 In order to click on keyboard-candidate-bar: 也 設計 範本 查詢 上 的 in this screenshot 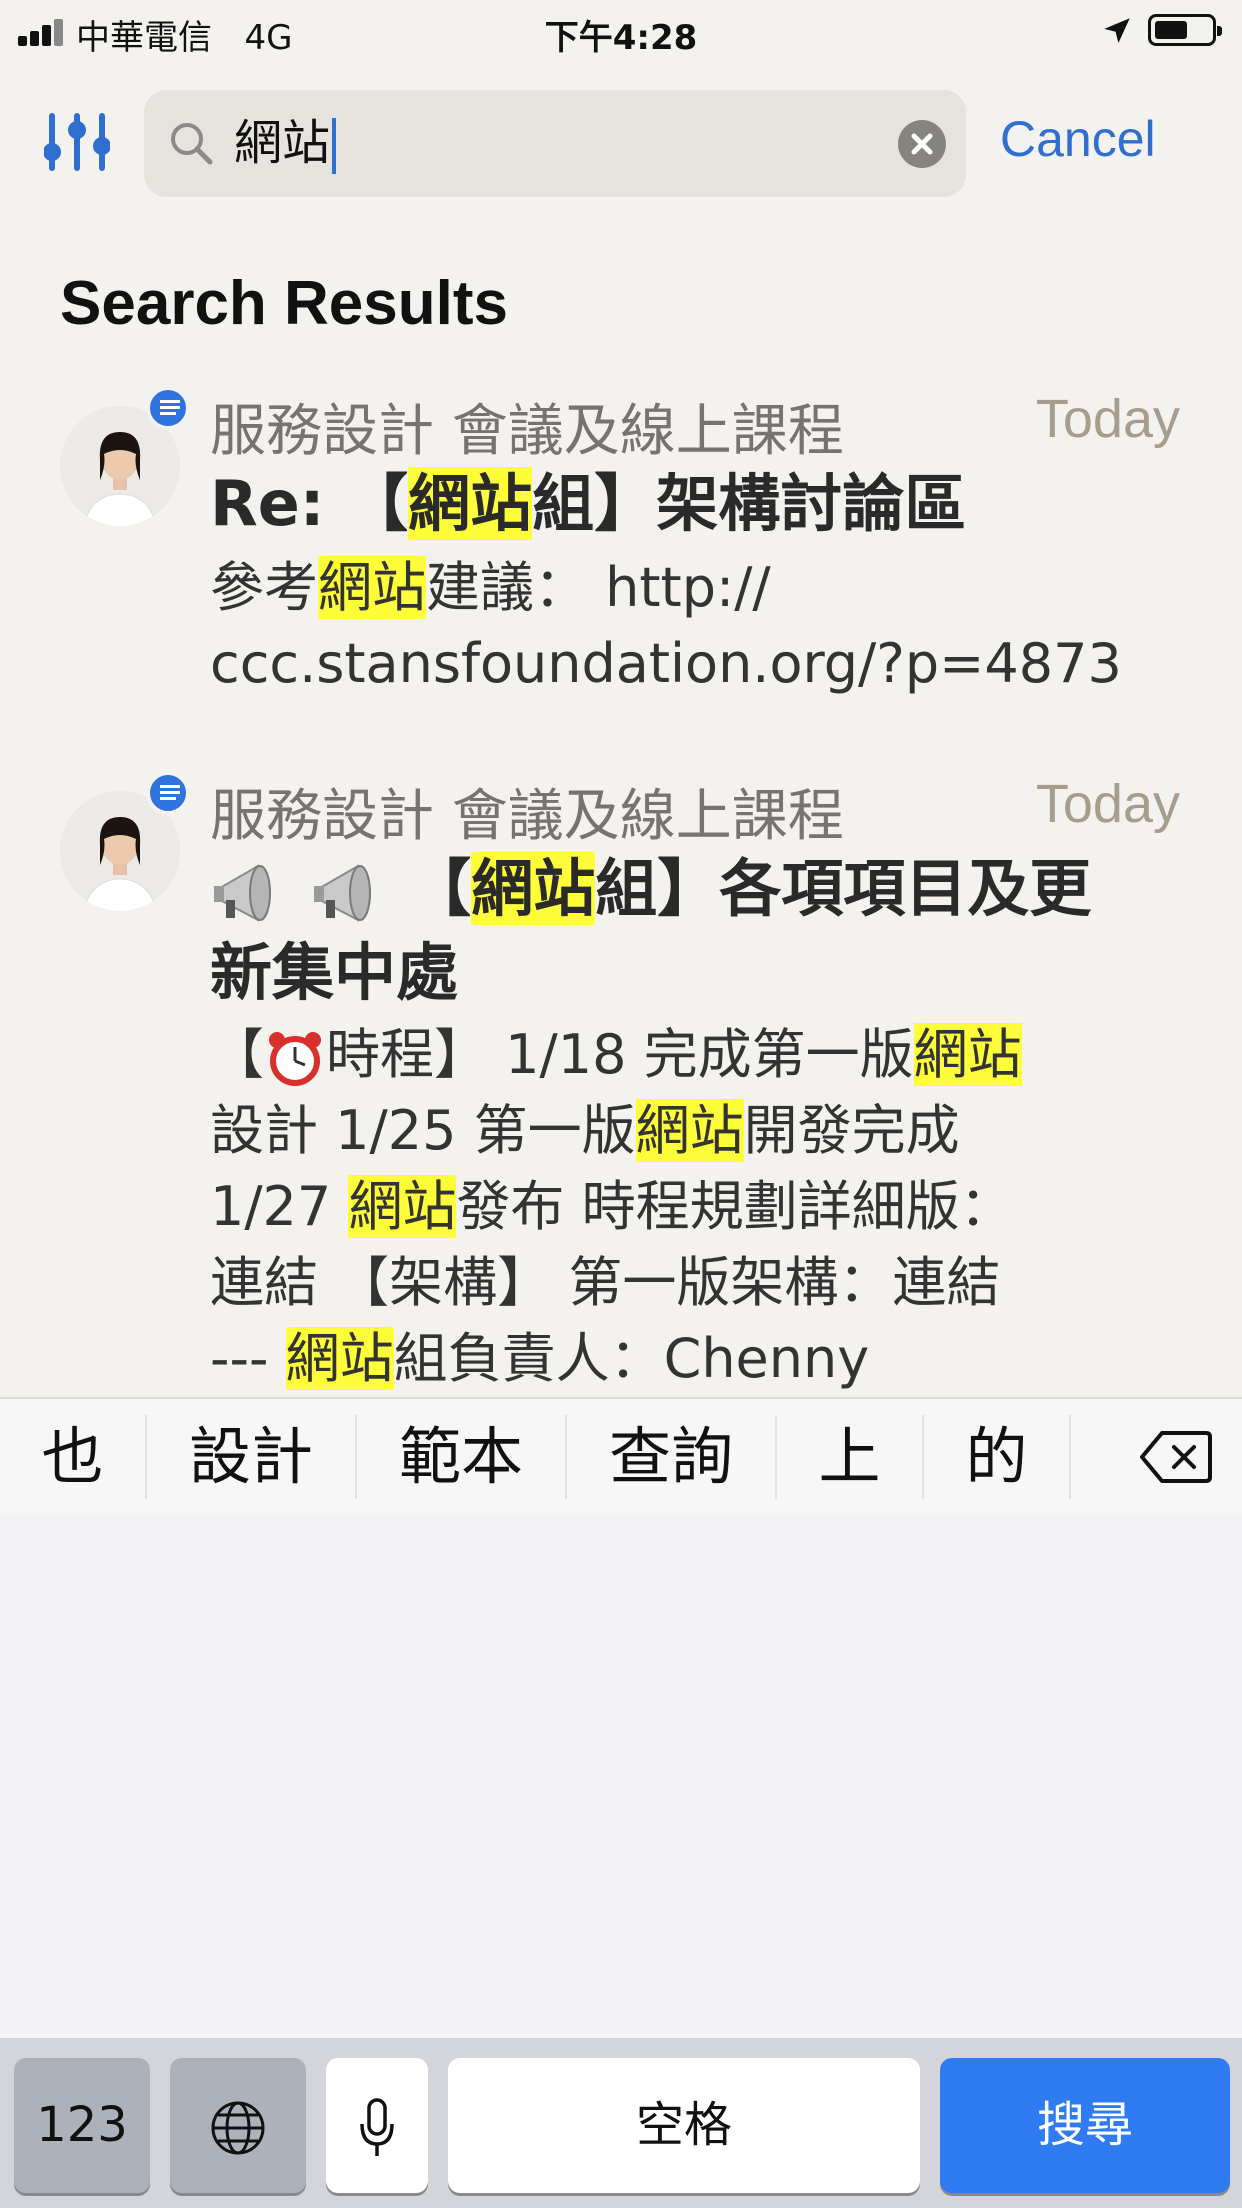, I will do `click(621, 1455)`.